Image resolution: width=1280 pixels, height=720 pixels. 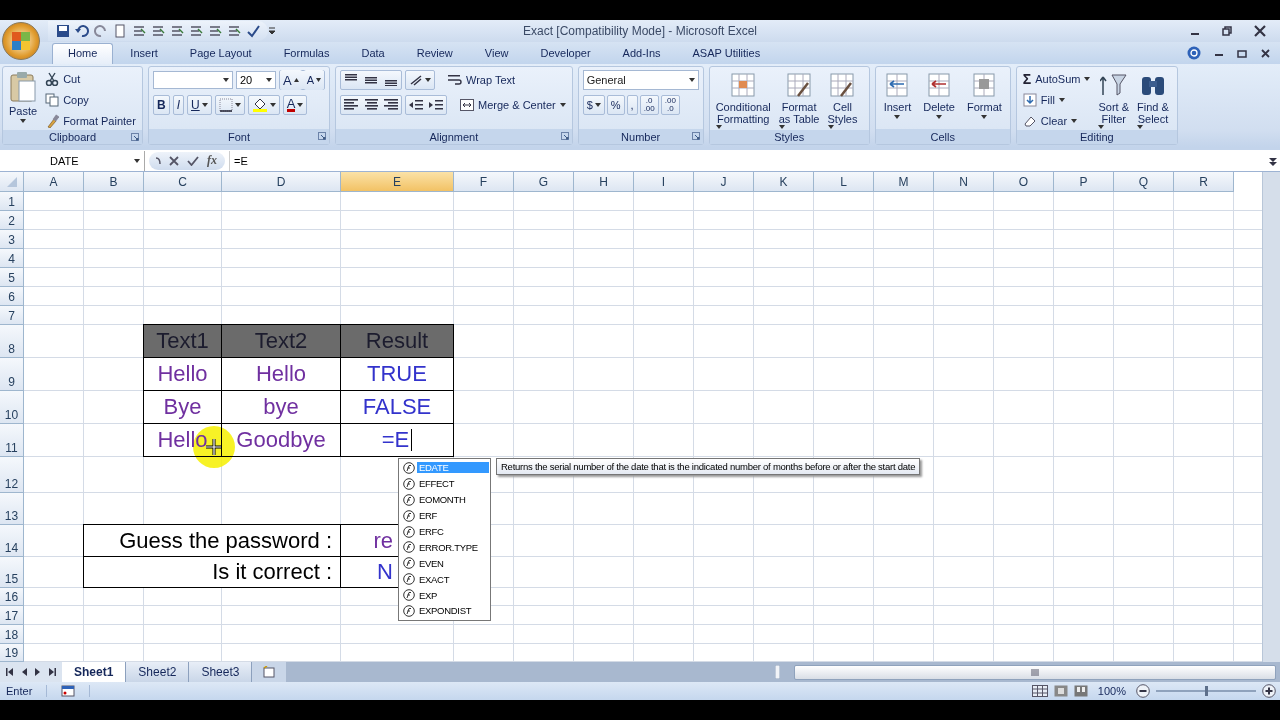 I want to click on bold-button: B, so click(x=161, y=105).